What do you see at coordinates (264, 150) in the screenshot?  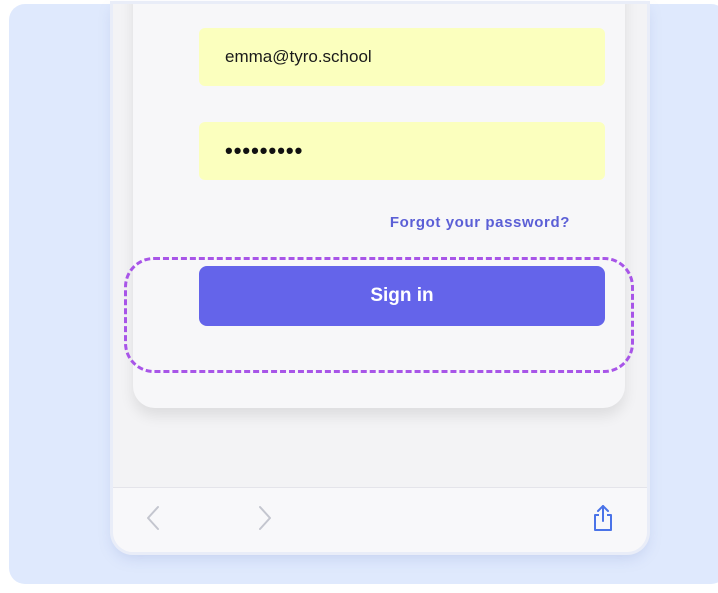 I see `password-value: •••••••••` at bounding box center [264, 150].